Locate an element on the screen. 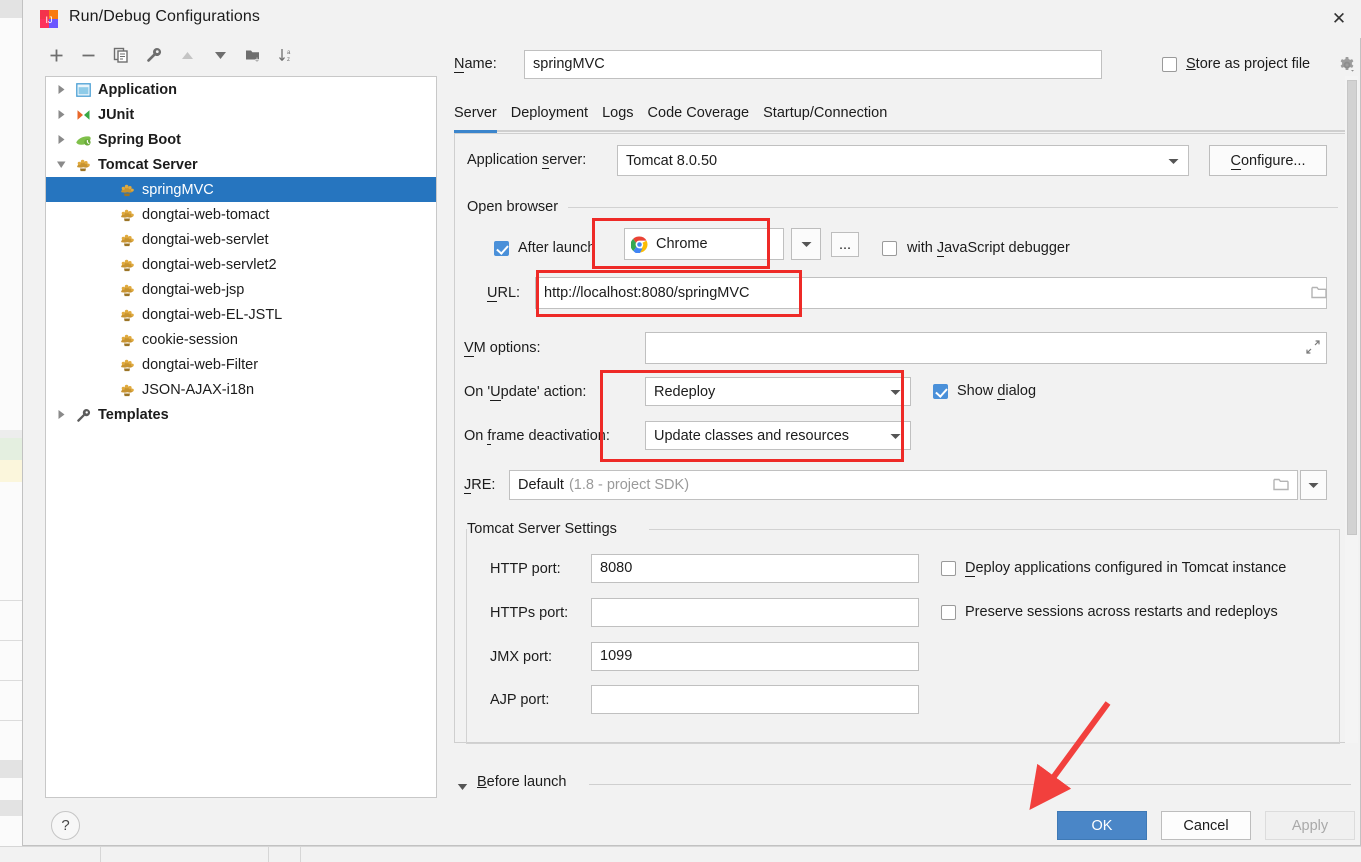 Image resolution: width=1361 pixels, height=862 pixels. jre-label: JRE: is located at coordinates (480, 485).